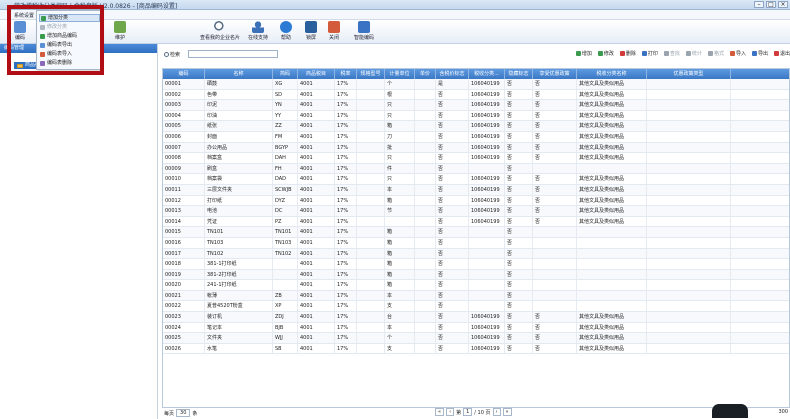 This screenshot has height=419, width=790. What do you see at coordinates (771, 4) in the screenshot?
I see `maximize-button: □` at bounding box center [771, 4].